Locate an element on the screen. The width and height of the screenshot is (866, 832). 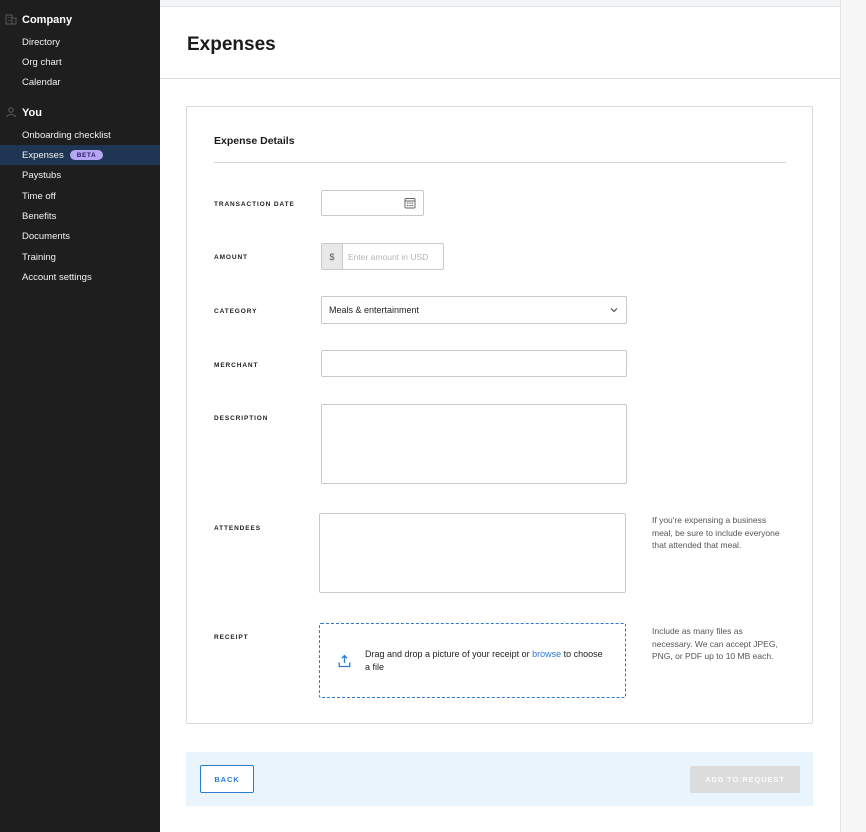
beta-badge: BETA is located at coordinates (86, 155).